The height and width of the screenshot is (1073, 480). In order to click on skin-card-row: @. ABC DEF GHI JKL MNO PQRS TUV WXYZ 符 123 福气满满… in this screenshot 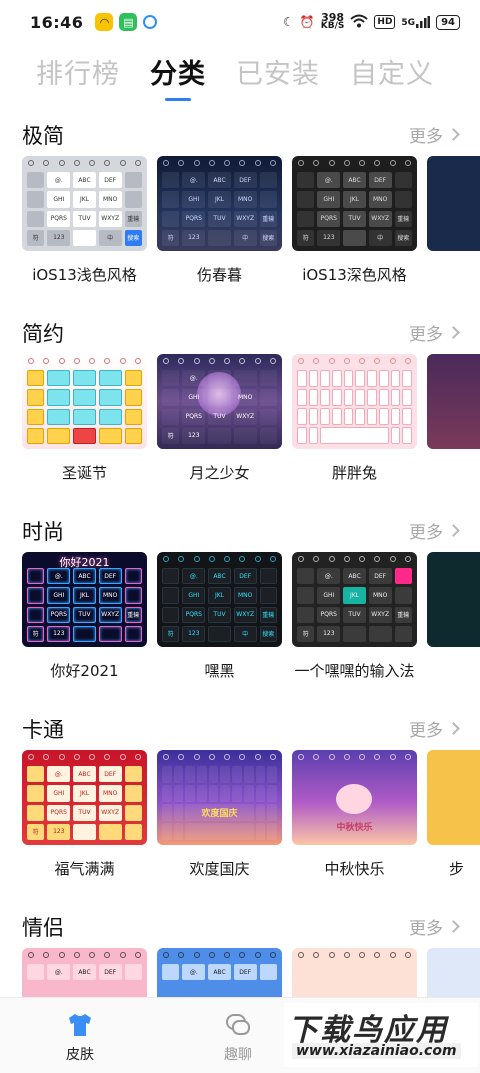, I will do `click(251, 815)`.